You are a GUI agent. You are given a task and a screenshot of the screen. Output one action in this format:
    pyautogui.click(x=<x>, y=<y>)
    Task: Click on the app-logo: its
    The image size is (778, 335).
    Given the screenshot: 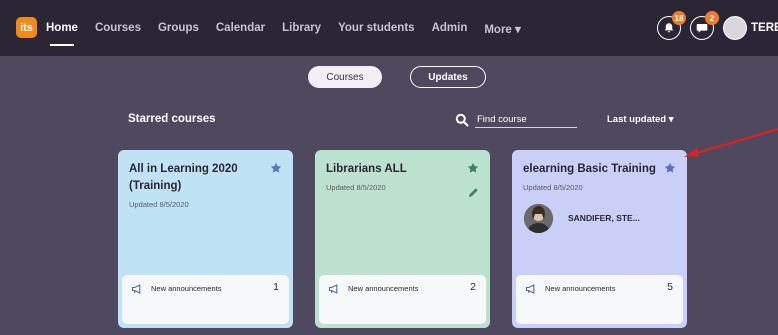 What is the action you would take?
    pyautogui.click(x=26, y=27)
    